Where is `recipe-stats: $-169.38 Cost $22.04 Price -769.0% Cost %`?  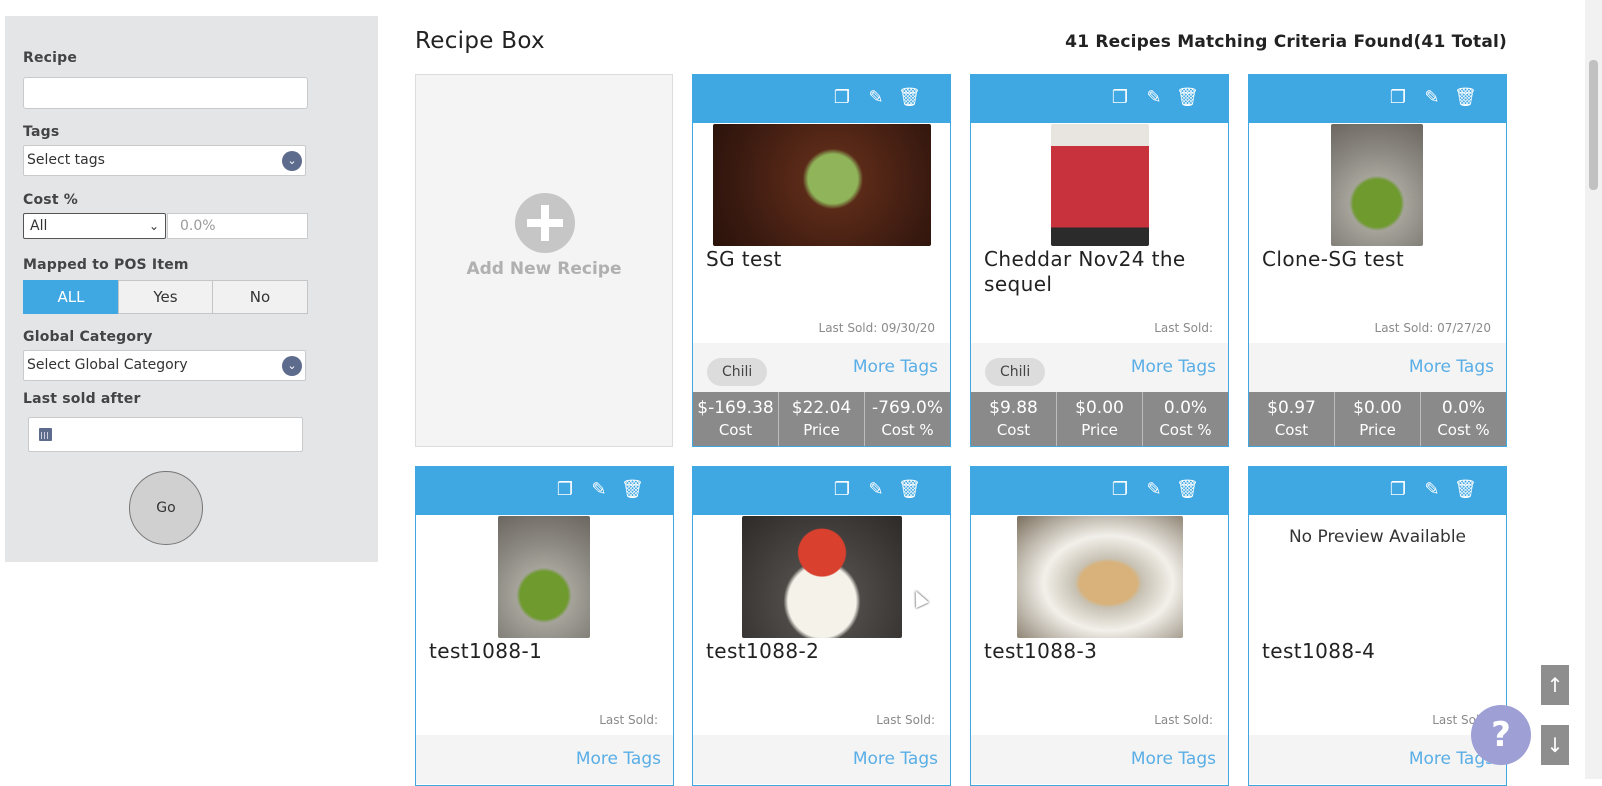 recipe-stats: $-169.38 Cost $22.04 Price -769.0% Cost % is located at coordinates (821, 419).